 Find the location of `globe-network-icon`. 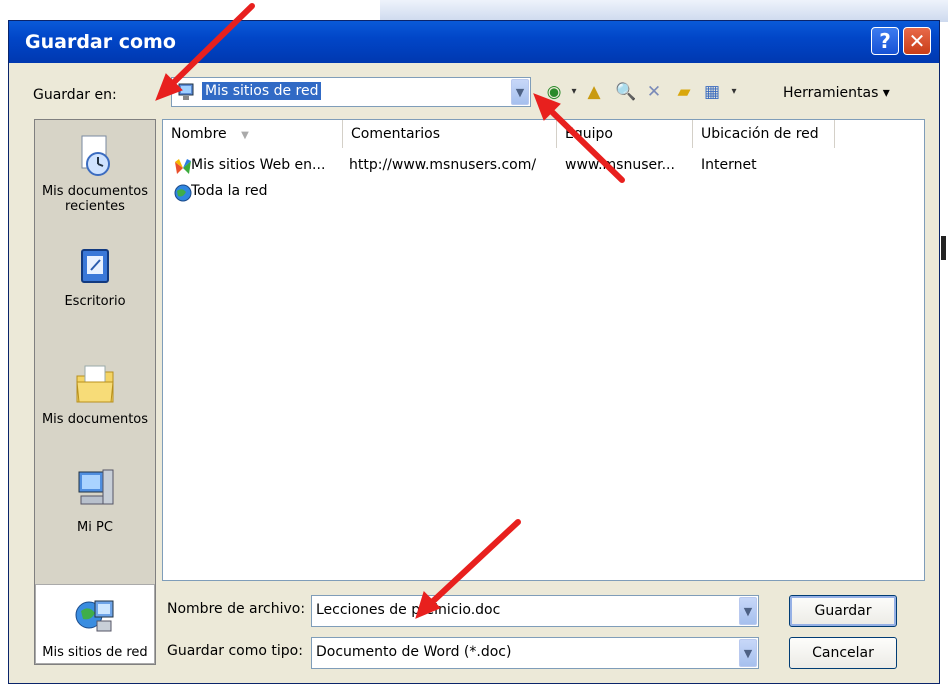

globe-network-icon is located at coordinates (183, 193).